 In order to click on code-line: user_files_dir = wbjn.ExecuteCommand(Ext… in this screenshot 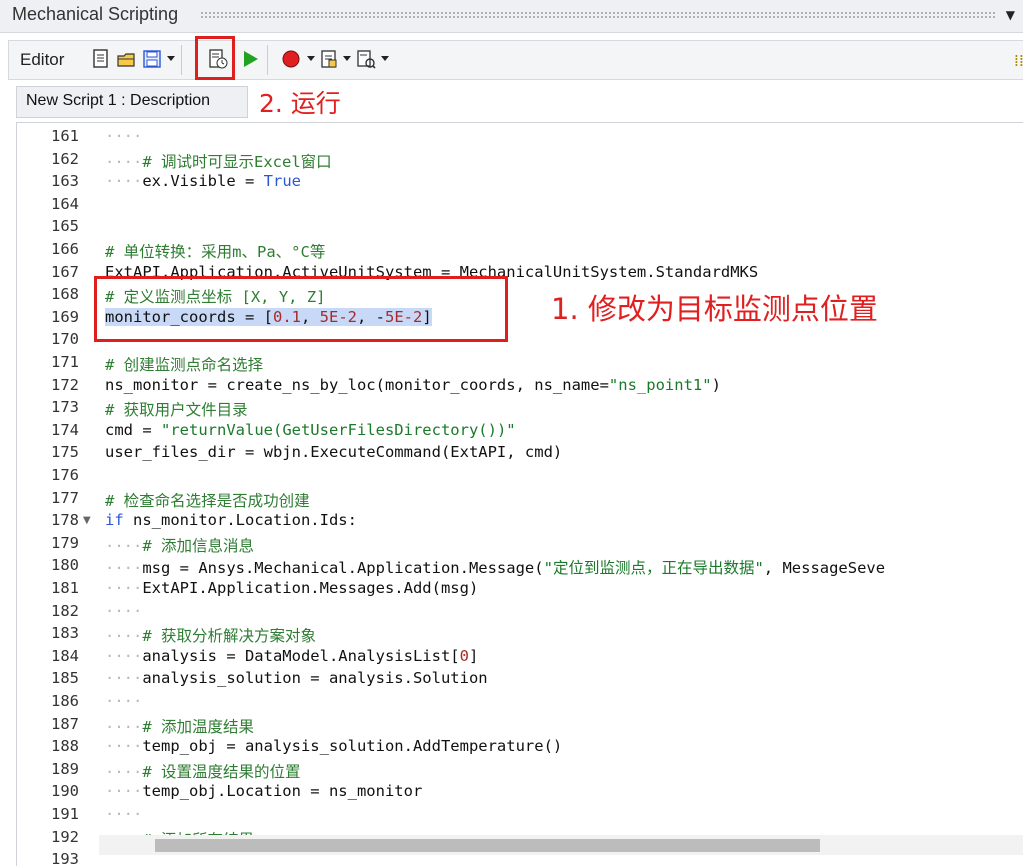, I will do `click(333, 452)`.